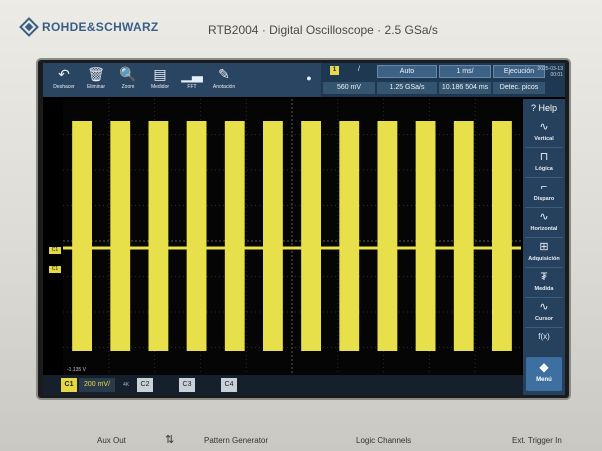  Describe the element at coordinates (64, 74) in the screenshot. I see `undo-icon: ↶` at that location.